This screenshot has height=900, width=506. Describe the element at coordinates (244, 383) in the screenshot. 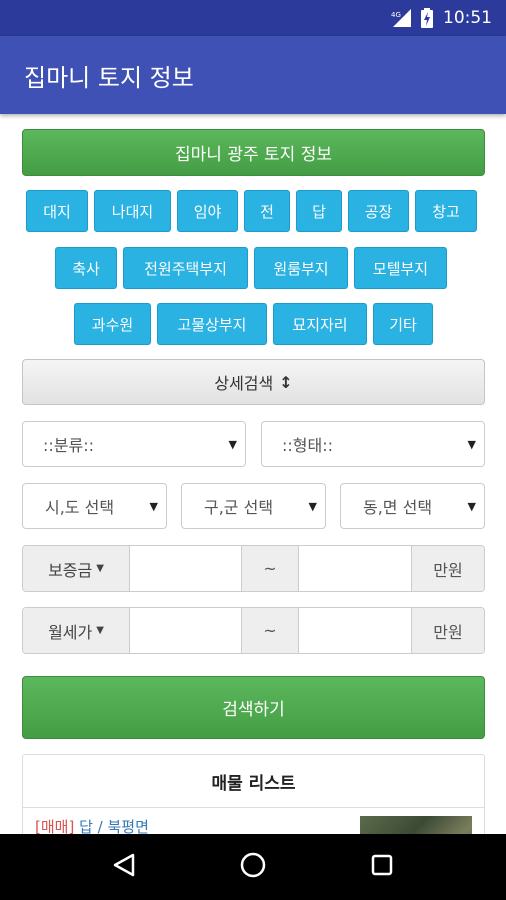

I see `detail-search-label: 상세검색` at that location.